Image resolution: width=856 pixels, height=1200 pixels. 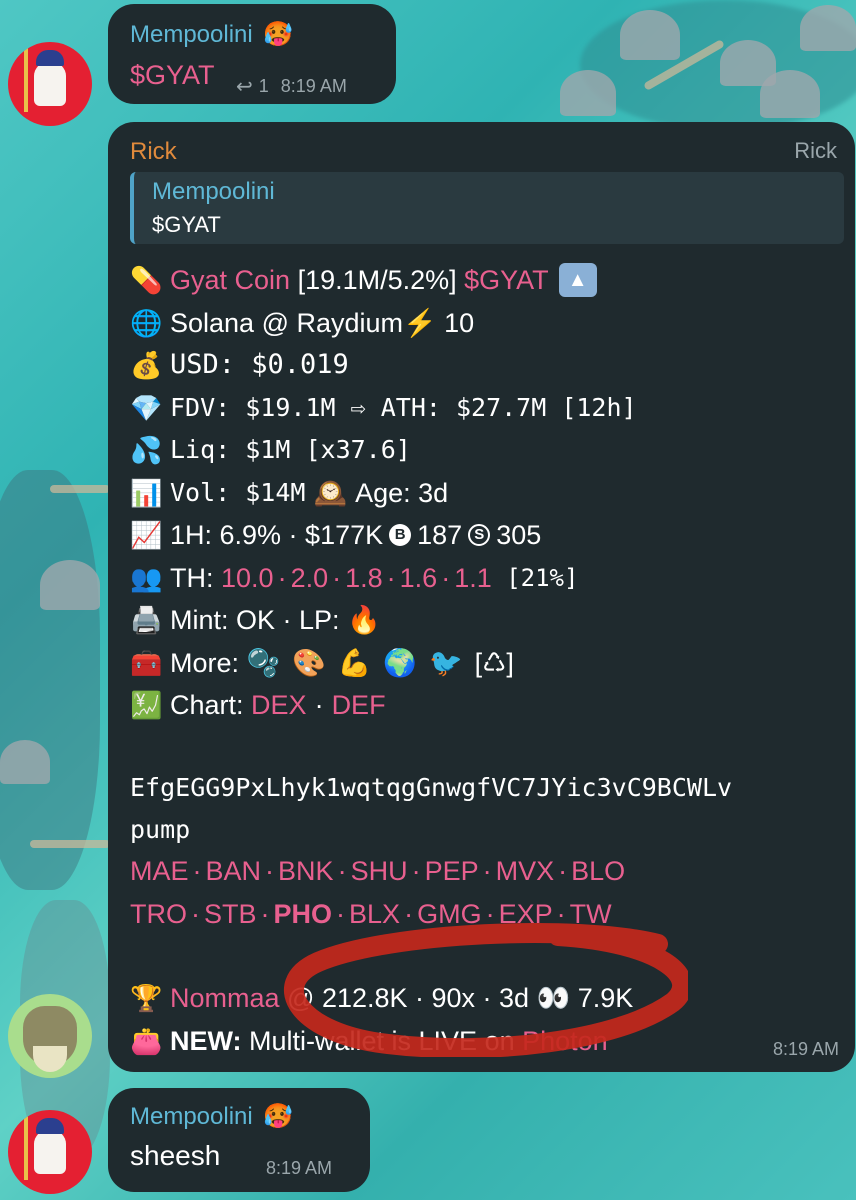 I want to click on reply-icon: ↩, so click(x=244, y=87).